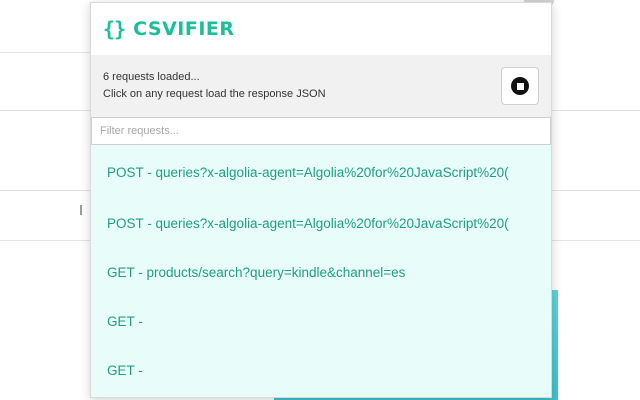 Image resolution: width=640 pixels, height=400 pixels. I want to click on braces-logo-icon: {}, so click(114, 29).